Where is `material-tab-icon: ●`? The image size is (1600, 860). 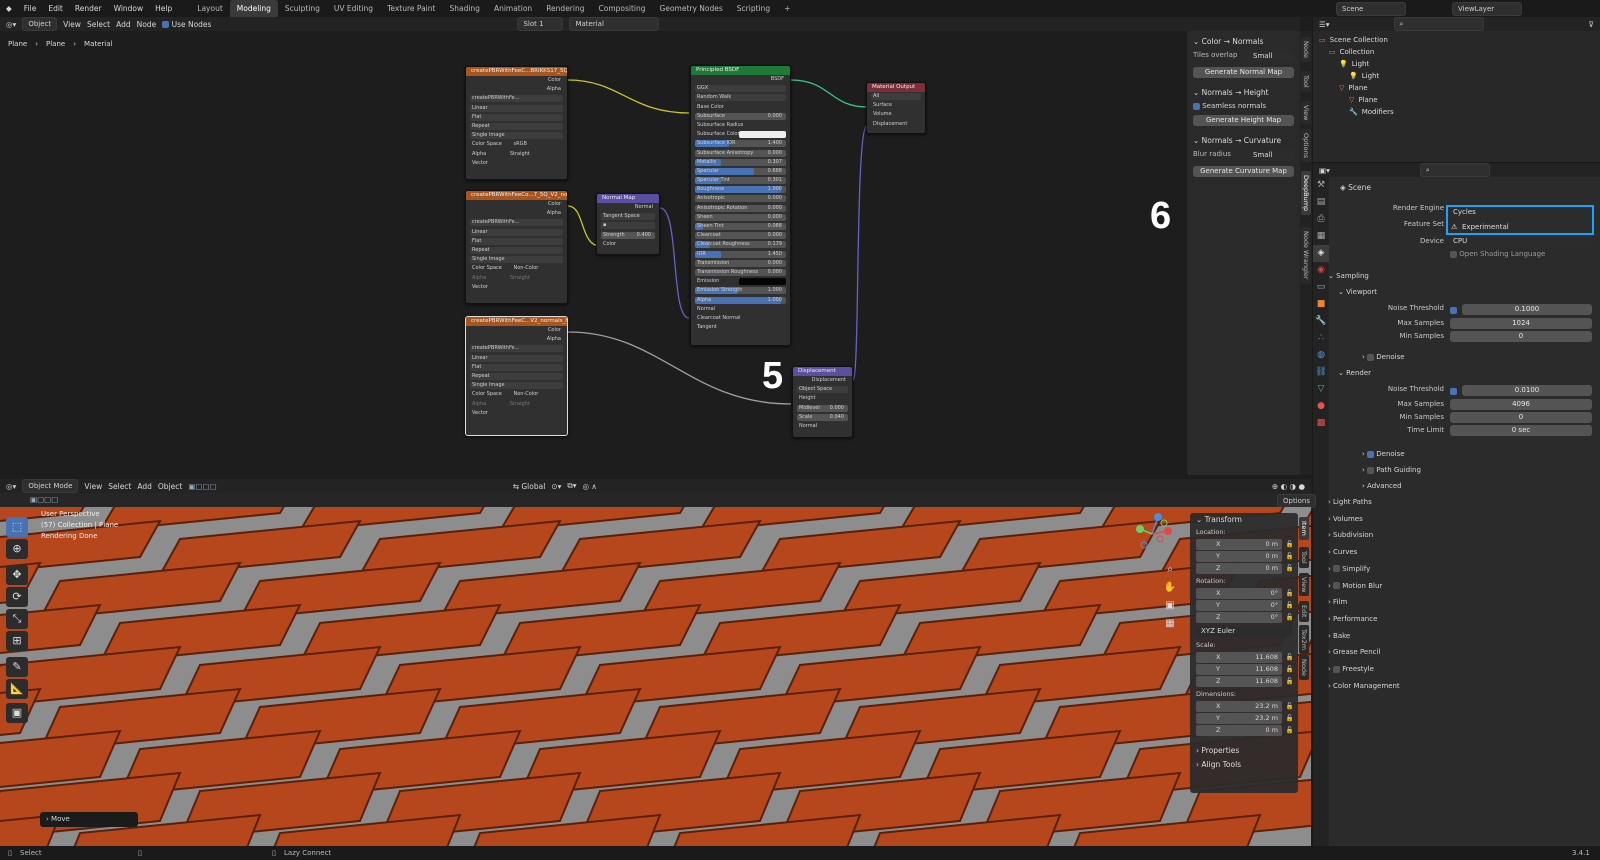 material-tab-icon: ● is located at coordinates (1321, 406).